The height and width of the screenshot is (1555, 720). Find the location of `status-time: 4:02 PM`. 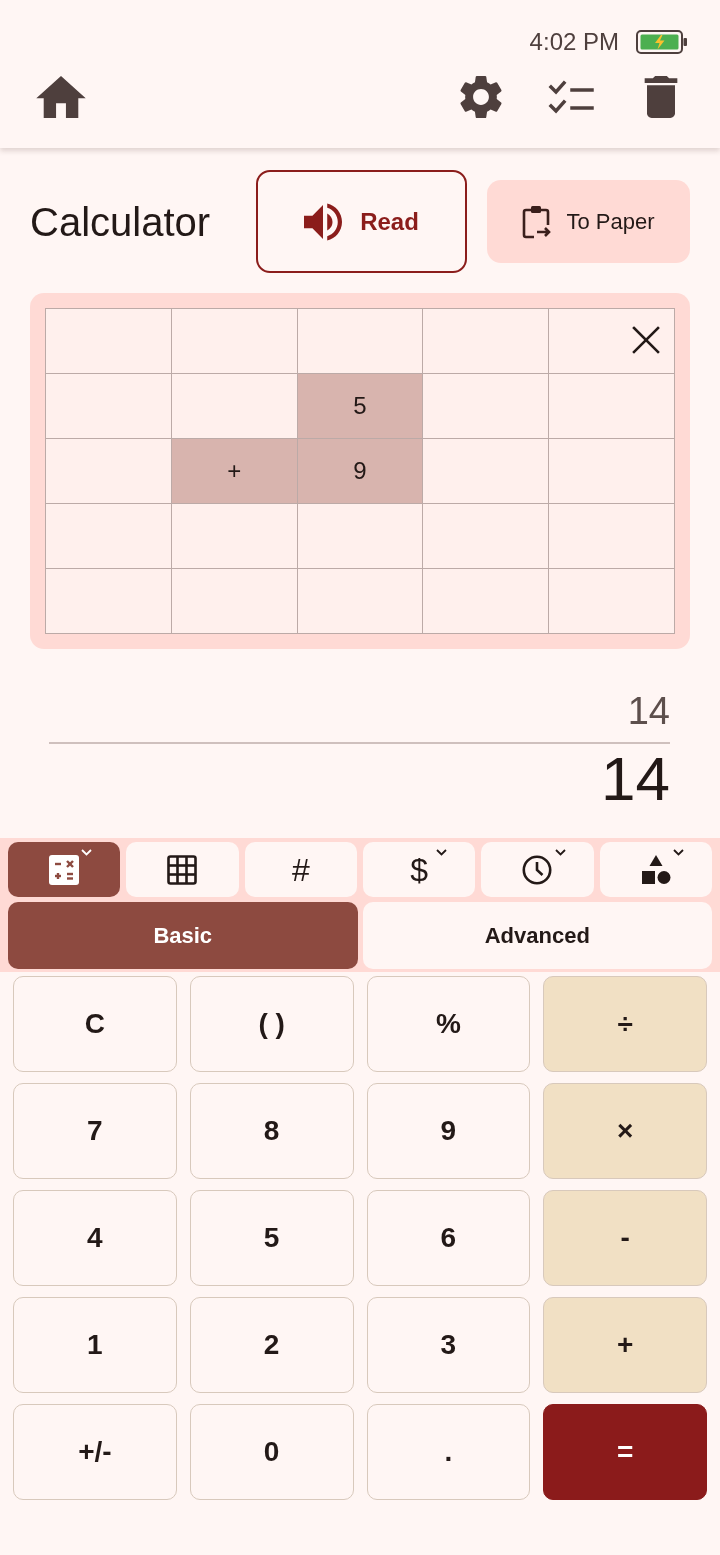

status-time: 4:02 PM is located at coordinates (574, 41).